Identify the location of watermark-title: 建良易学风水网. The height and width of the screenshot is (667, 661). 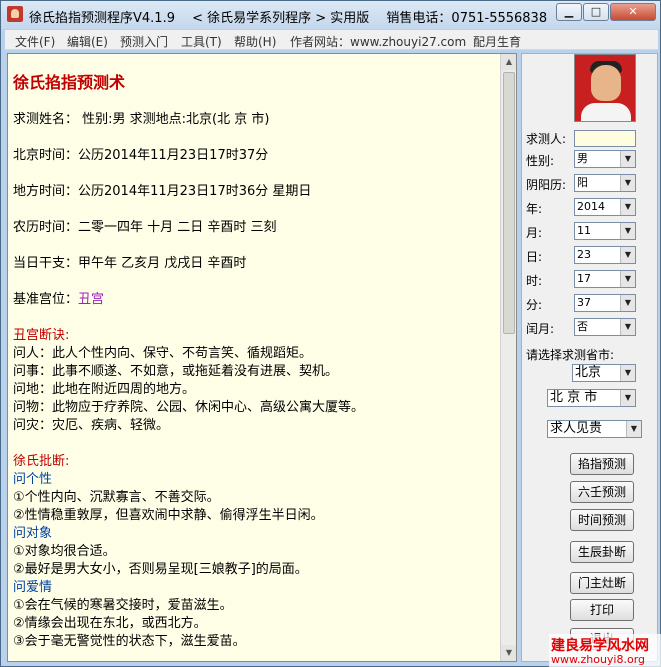
(600, 646).